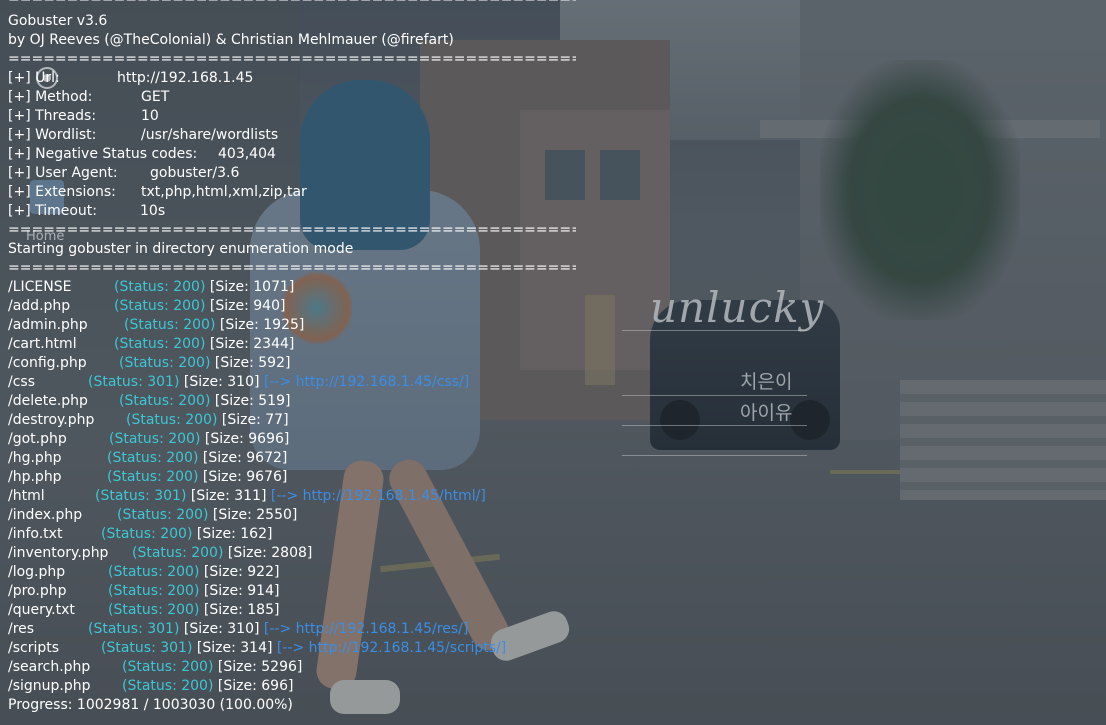 This screenshot has width=1106, height=725. I want to click on result-size: [Size: 1071], so click(252, 287).